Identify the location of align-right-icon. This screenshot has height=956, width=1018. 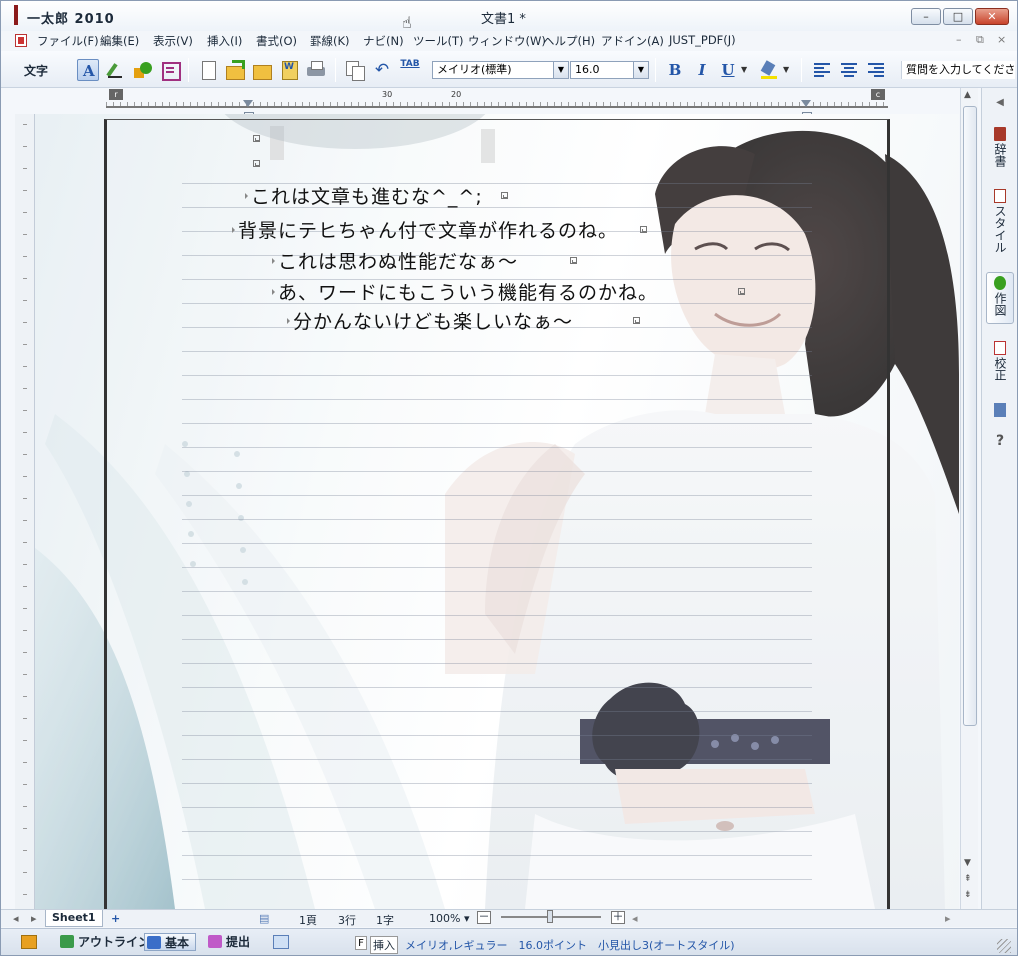
(876, 70).